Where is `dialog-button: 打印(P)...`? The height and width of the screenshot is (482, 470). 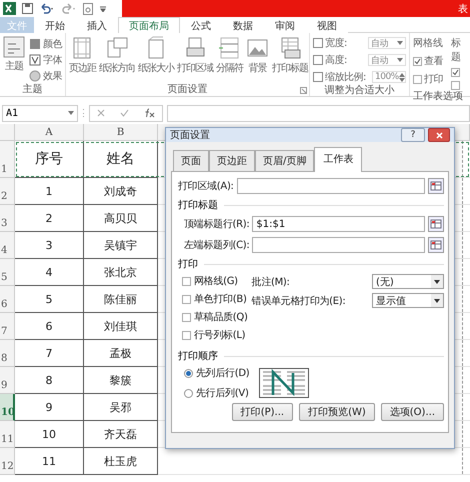 dialog-button: 打印(P)... is located at coordinates (263, 412).